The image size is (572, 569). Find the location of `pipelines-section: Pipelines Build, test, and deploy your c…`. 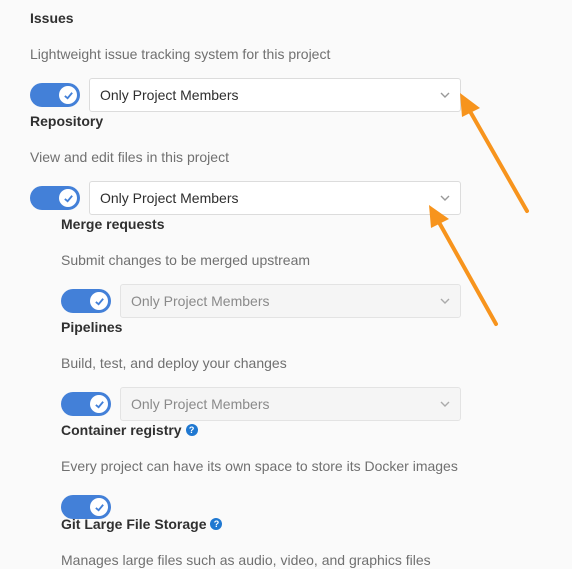

pipelines-section: Pipelines Build, test, and deploy your c… is located at coordinates (261, 369).